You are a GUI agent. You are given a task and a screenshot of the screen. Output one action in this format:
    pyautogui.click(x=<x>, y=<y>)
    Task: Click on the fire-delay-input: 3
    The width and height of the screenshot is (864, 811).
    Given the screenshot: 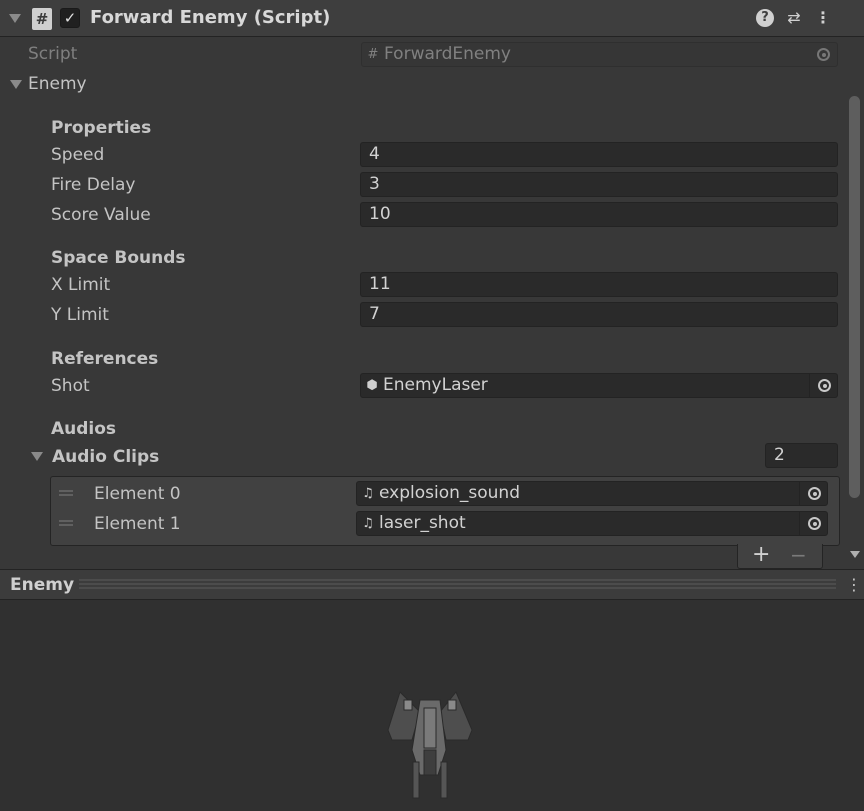 What is the action you would take?
    pyautogui.click(x=599, y=184)
    